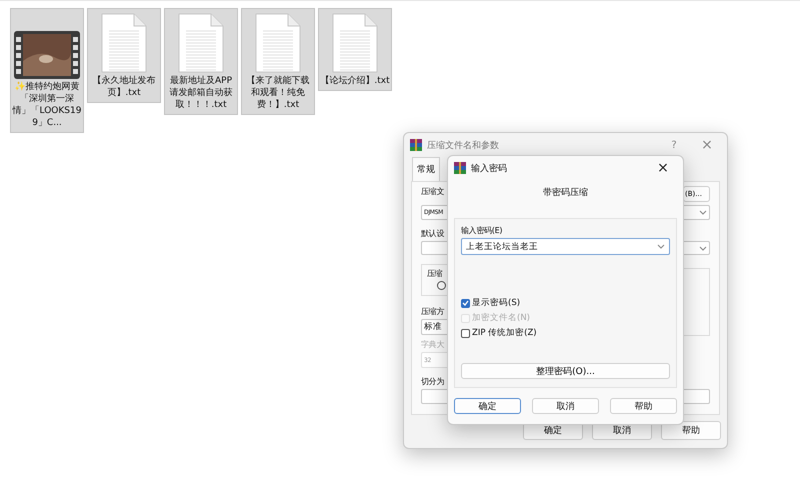  I want to click on checkbox-label: 显示密码(S), so click(496, 303).